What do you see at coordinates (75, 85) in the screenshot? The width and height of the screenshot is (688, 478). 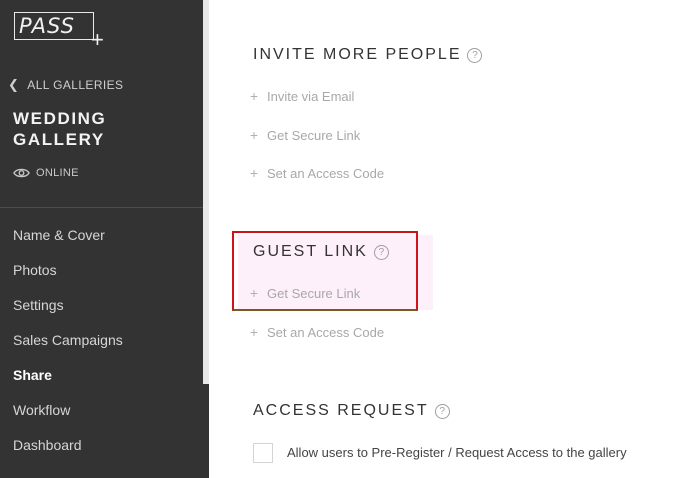 I see `back-link-label: ALL GALLERIES` at bounding box center [75, 85].